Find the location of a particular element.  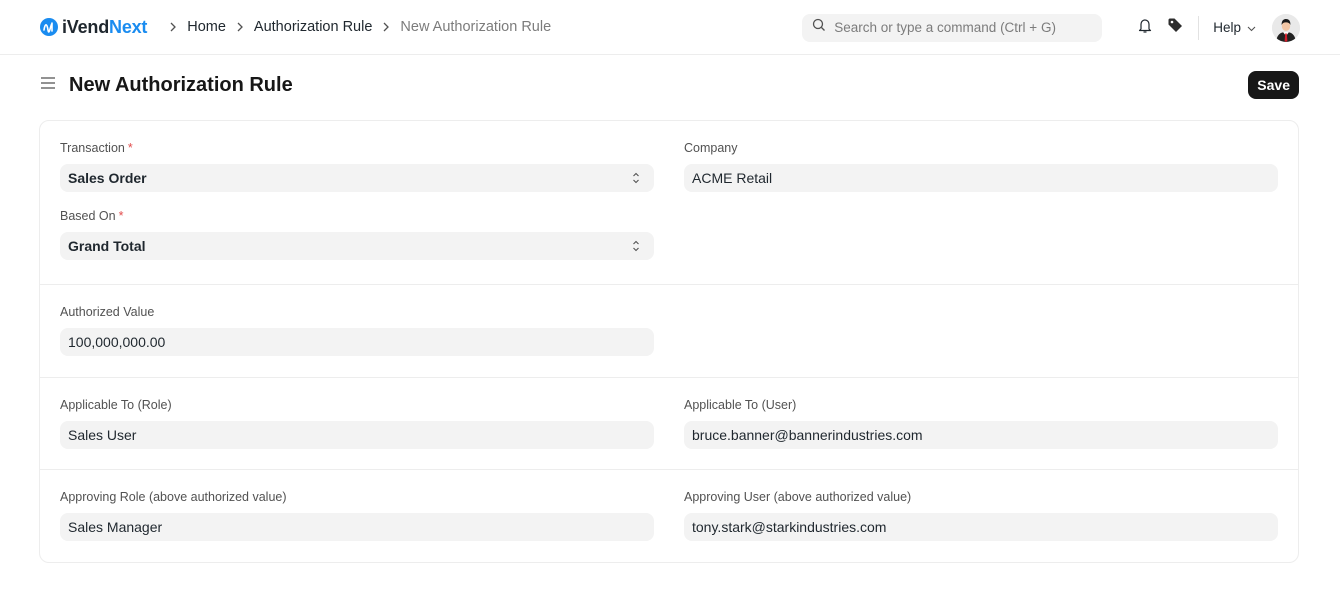

search-input is located at coordinates (959, 27).